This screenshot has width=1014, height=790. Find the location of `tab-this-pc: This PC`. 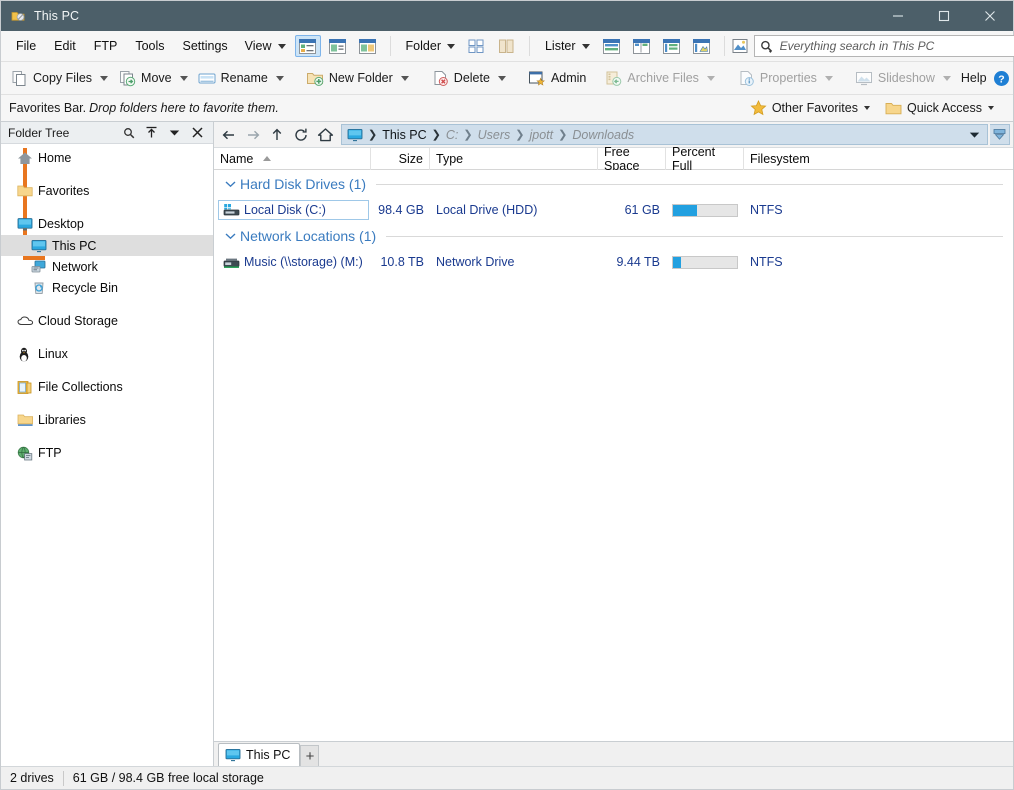

tab-this-pc: This PC is located at coordinates (259, 754).